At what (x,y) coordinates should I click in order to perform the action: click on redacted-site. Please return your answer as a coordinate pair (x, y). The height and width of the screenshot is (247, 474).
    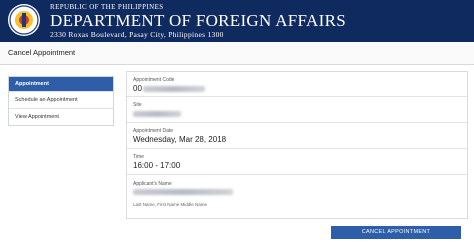
    Looking at the image, I should click on (157, 114).